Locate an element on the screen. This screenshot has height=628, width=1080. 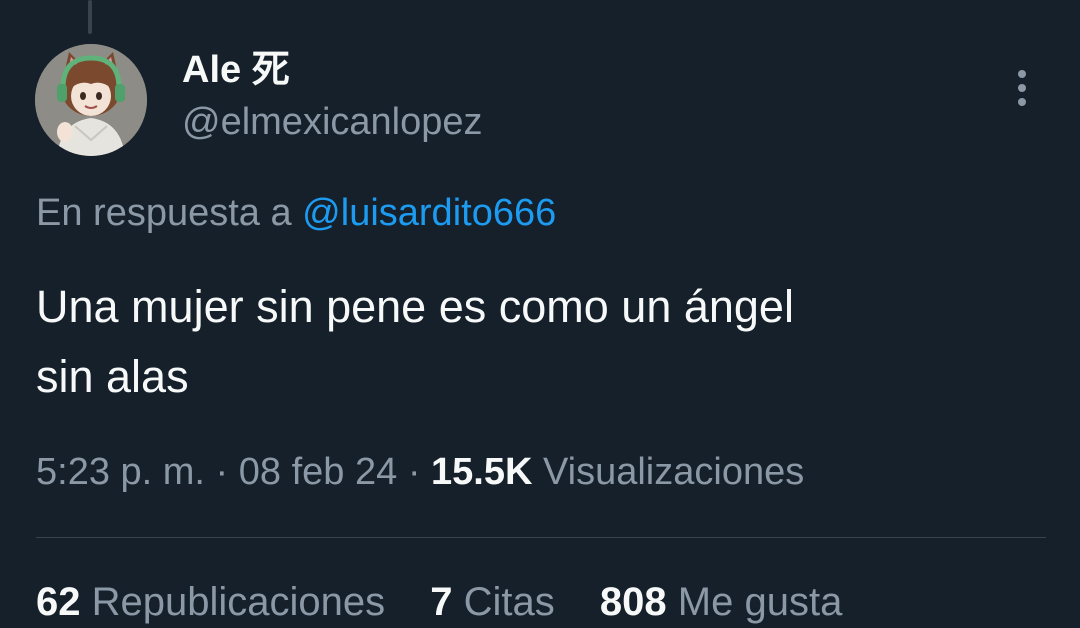
divider is located at coordinates (541, 537).